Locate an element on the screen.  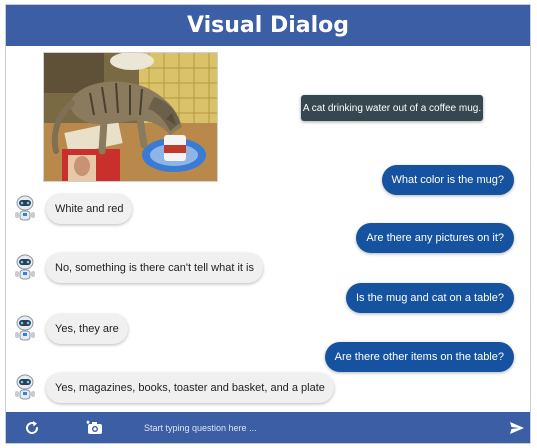
camera-plus-icon is located at coordinates (95, 428).